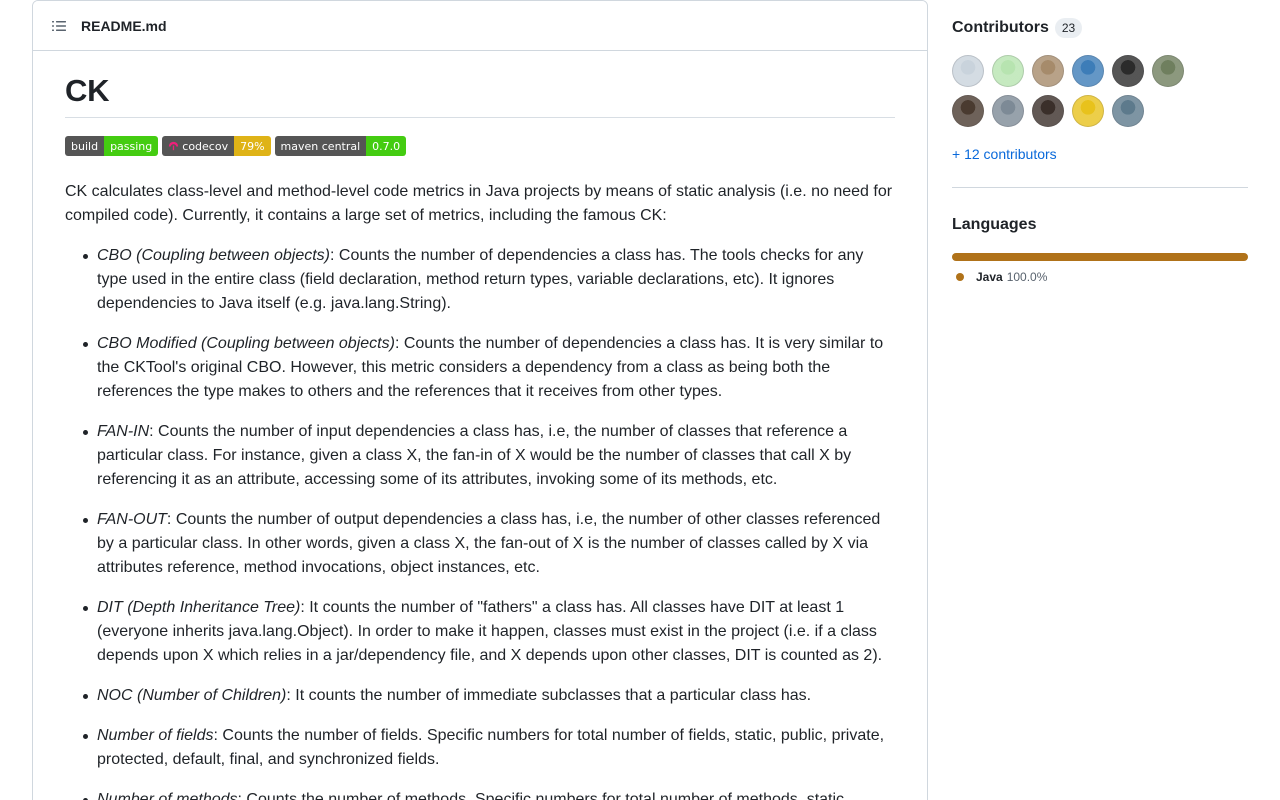 Image resolution: width=1280 pixels, height=800 pixels. I want to click on java-color-dot, so click(960, 277).